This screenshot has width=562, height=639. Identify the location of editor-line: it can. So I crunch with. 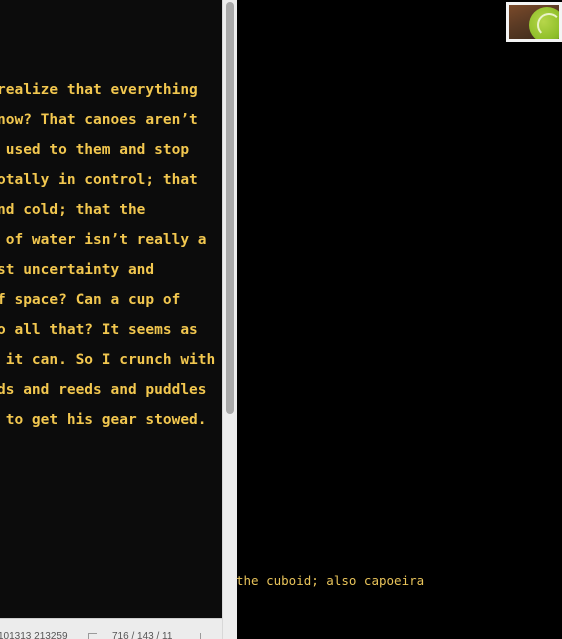
(108, 360).